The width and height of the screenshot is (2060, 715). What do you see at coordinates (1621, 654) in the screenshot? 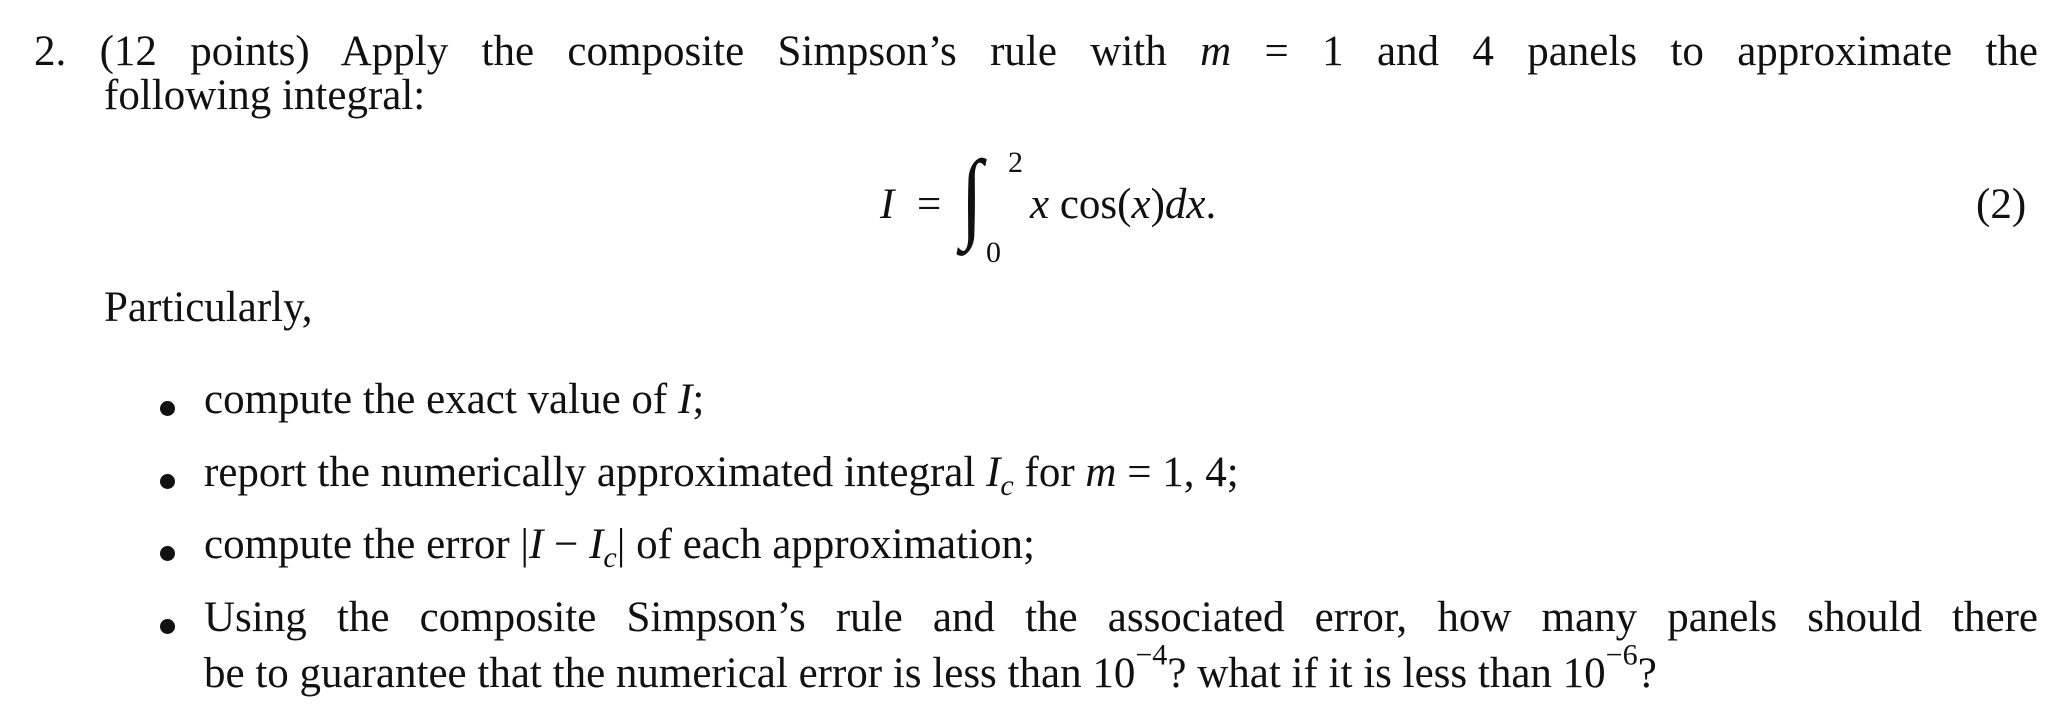
I see `math-exponent: −6` at bounding box center [1621, 654].